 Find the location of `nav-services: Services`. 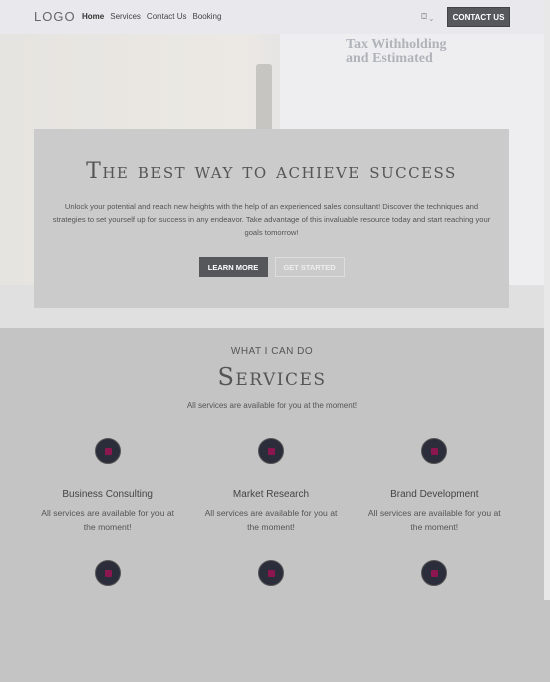

nav-services: Services is located at coordinates (125, 16).